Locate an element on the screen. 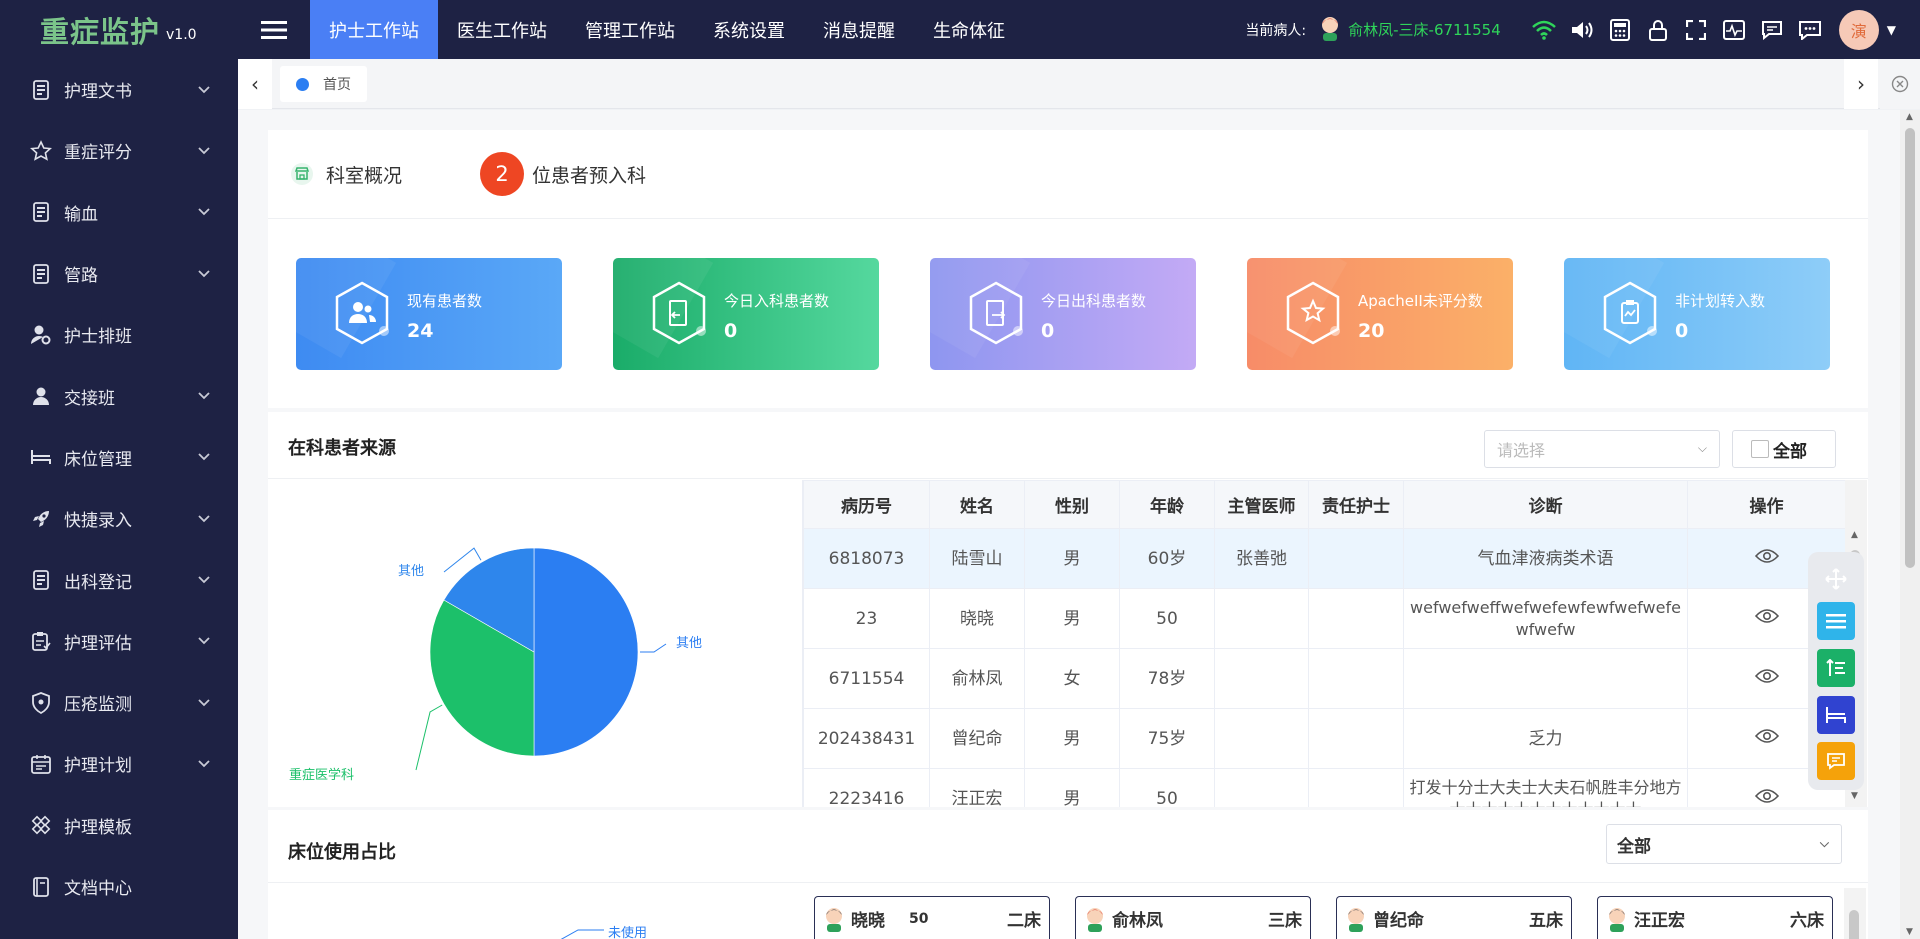 The width and height of the screenshot is (1920, 939). sidebar-item: 文档中心 is located at coordinates (119, 886).